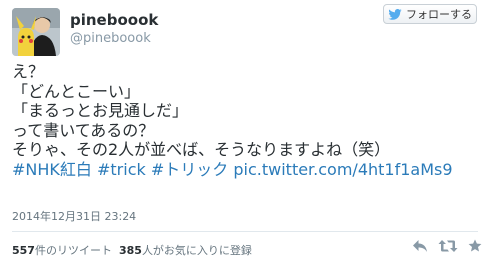 Image resolution: width=490 pixels, height=260 pixels. What do you see at coordinates (245, 231) in the screenshot?
I see `divider` at bounding box center [245, 231].